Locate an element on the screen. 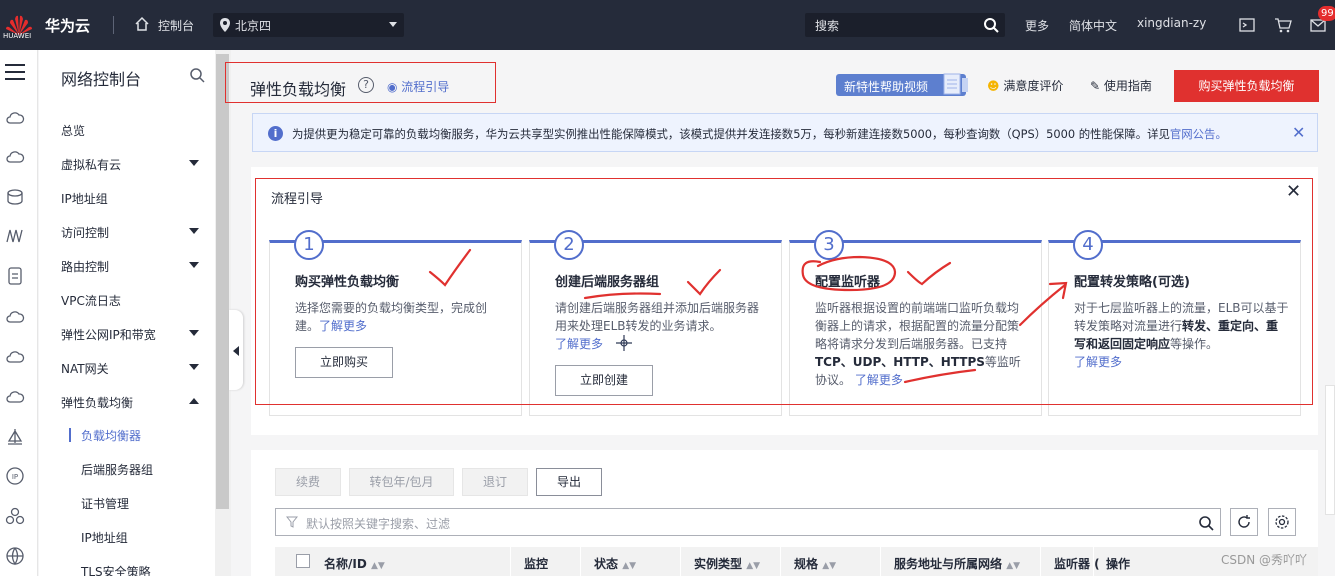  notice-link: 官网公告。 is located at coordinates (1198, 134).